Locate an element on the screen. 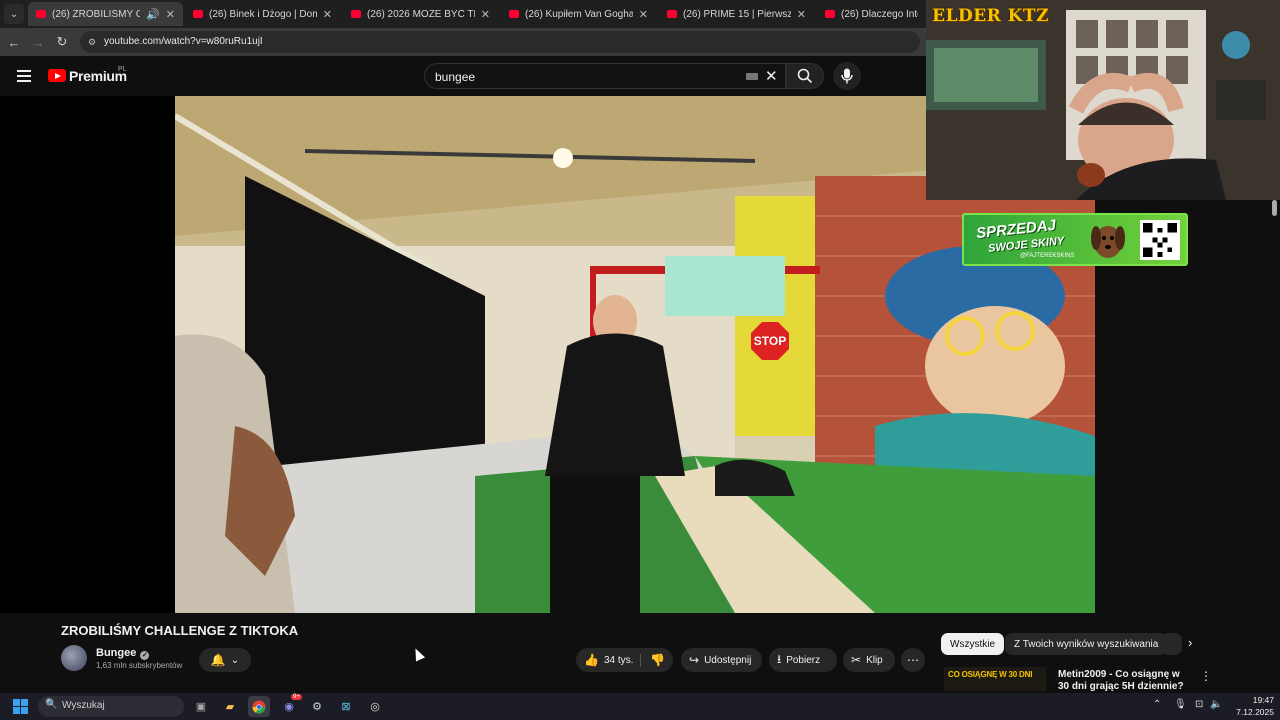  chevron-down-icon: ⌄ is located at coordinates (235, 660).